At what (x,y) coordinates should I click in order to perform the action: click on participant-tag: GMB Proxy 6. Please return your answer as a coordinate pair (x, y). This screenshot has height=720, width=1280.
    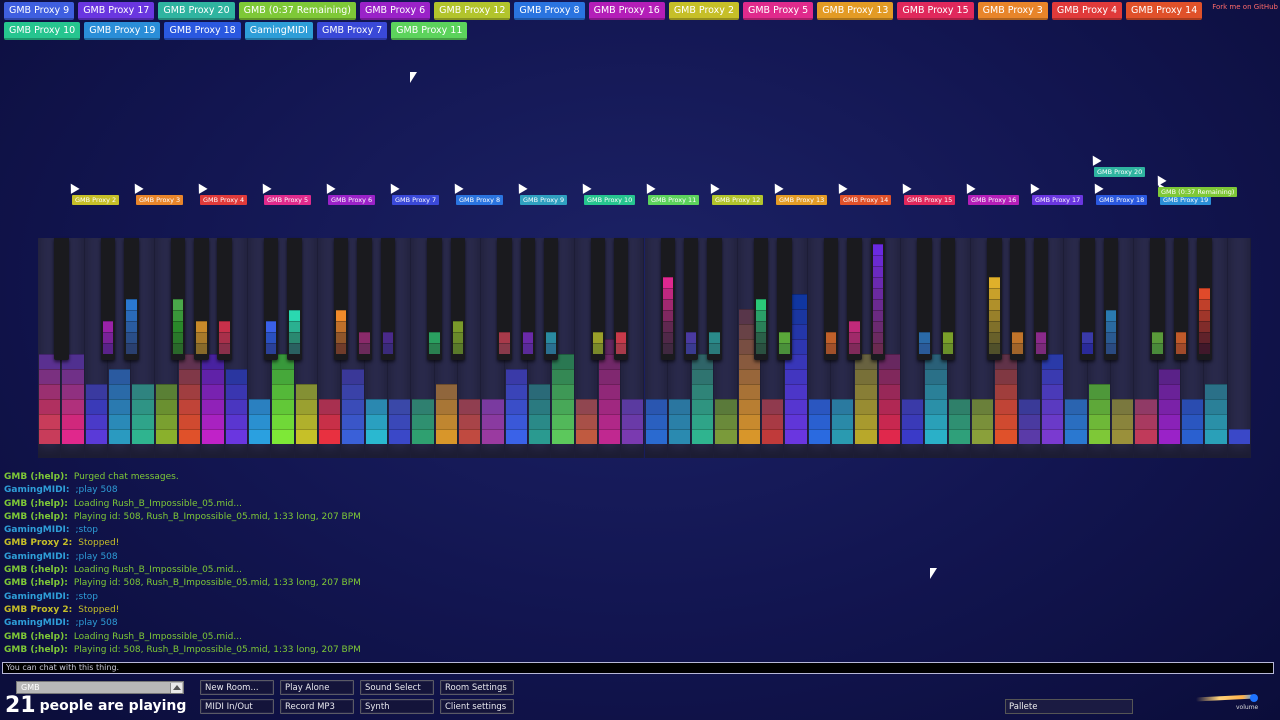
    Looking at the image, I should click on (395, 11).